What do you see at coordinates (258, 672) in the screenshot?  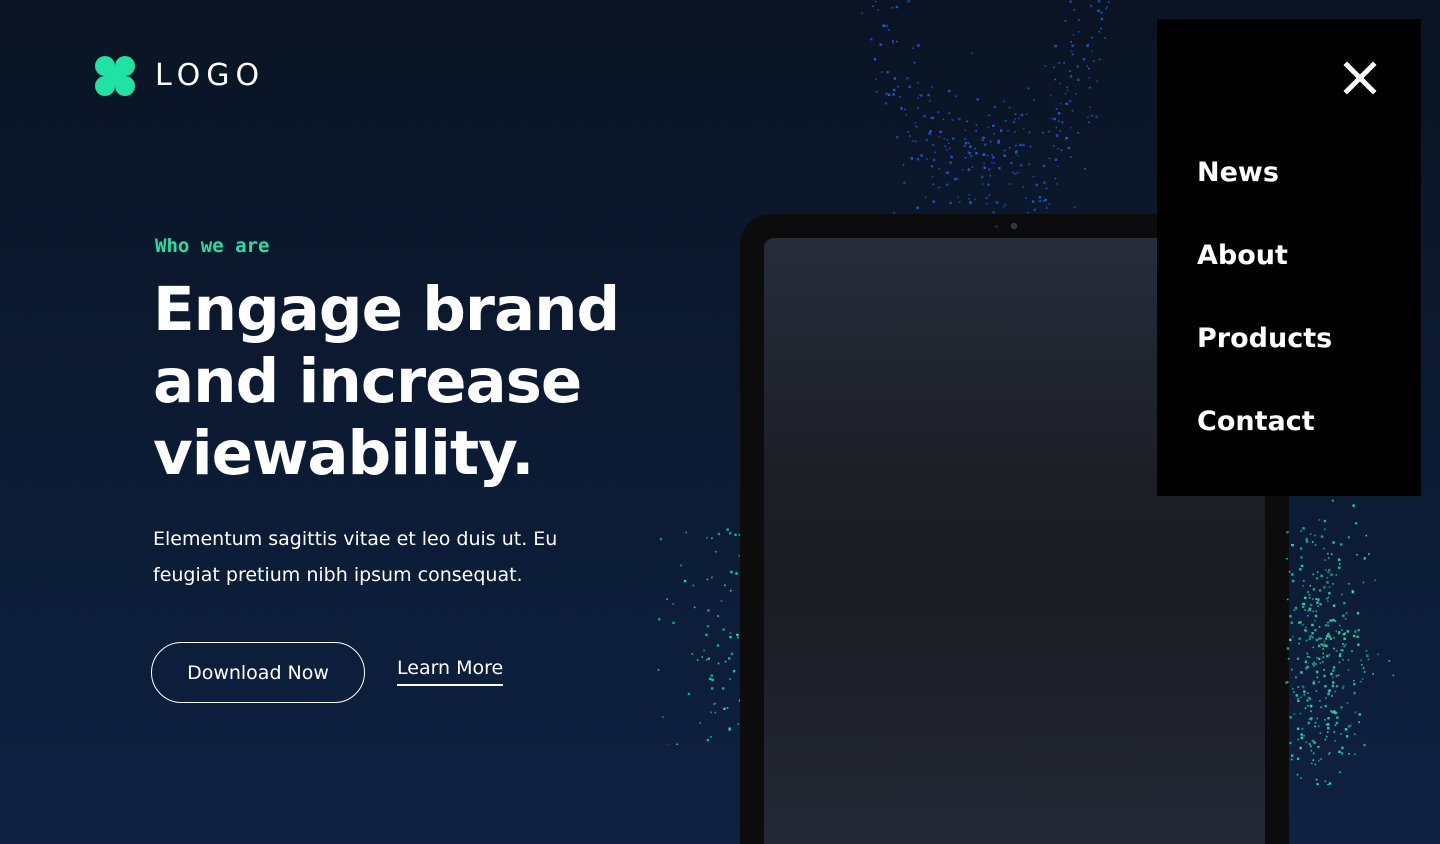 I see `download-now-button: Download Now` at bounding box center [258, 672].